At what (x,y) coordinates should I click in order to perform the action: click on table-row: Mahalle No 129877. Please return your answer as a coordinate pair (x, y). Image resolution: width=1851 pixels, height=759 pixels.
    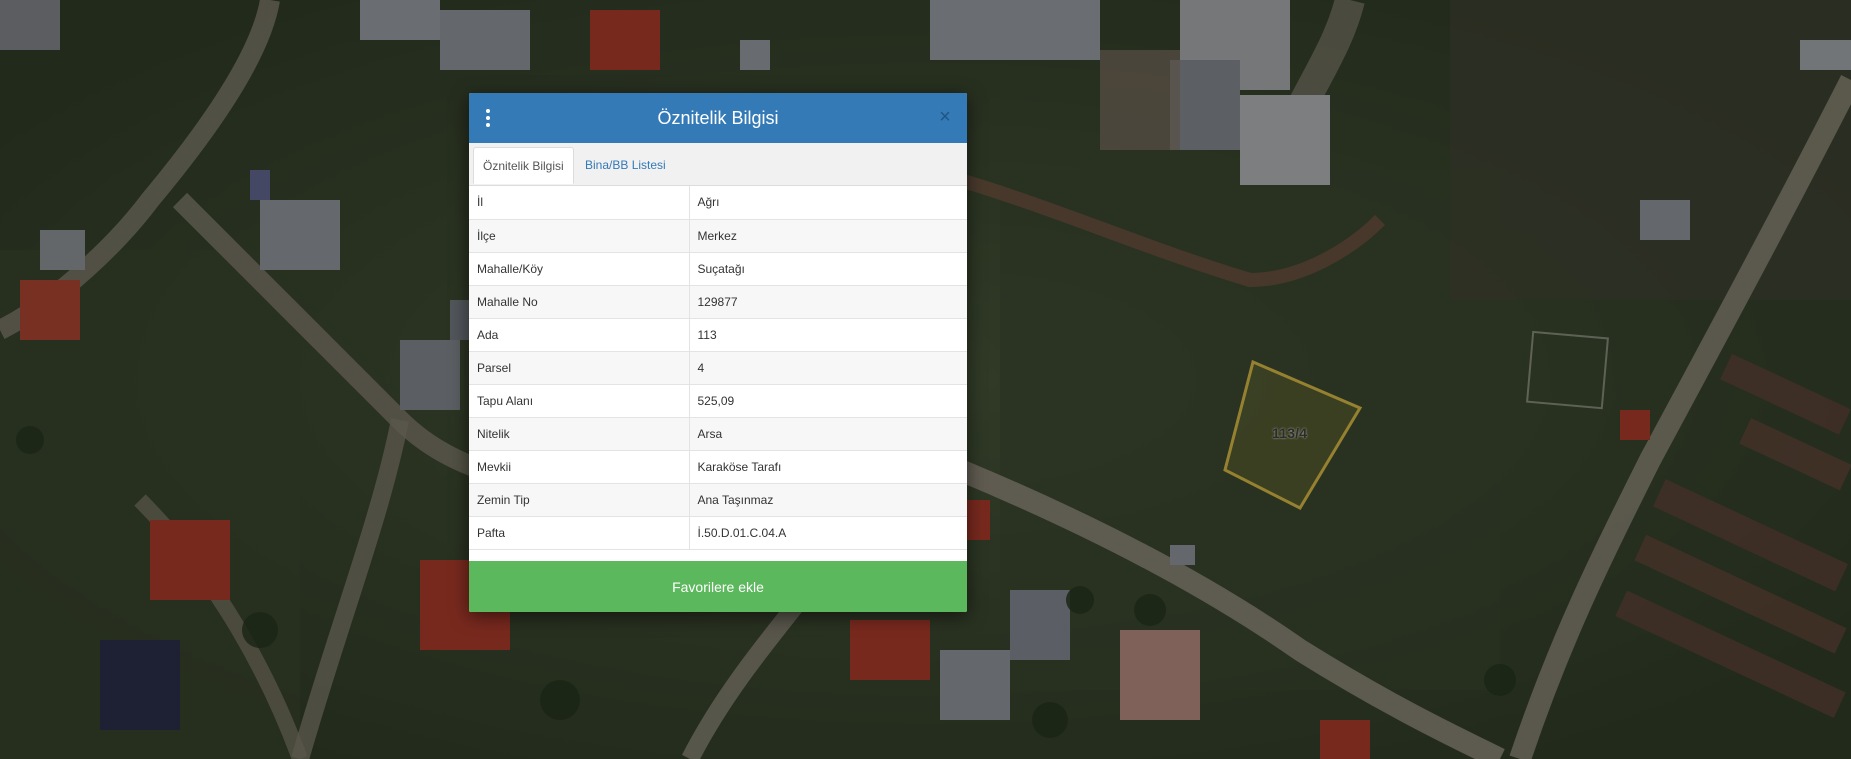
    Looking at the image, I should click on (718, 302).